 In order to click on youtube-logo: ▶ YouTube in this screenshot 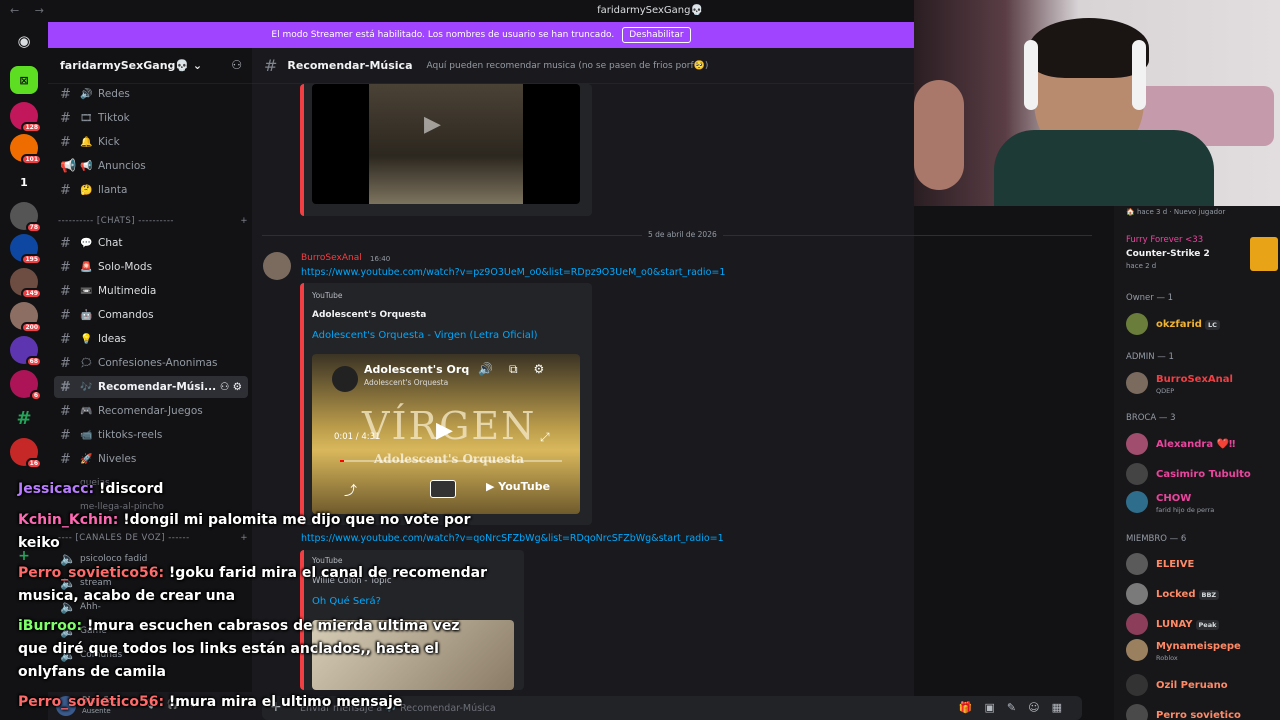, I will do `click(518, 486)`.